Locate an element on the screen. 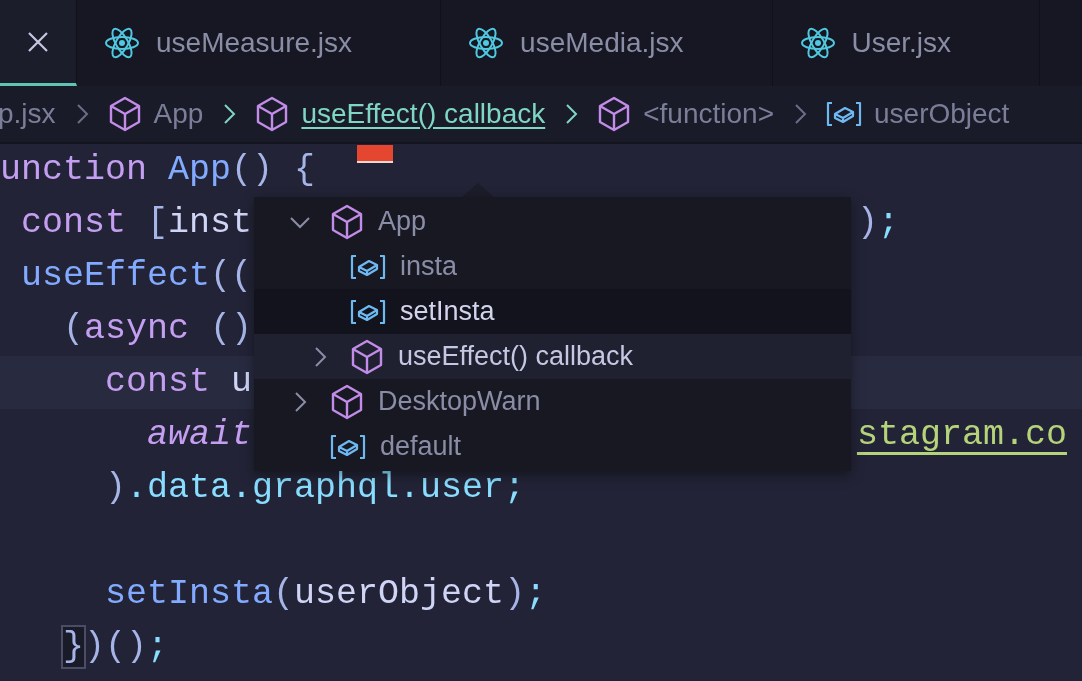 The width and height of the screenshot is (1082, 681). tree-item: default is located at coordinates (552, 446).